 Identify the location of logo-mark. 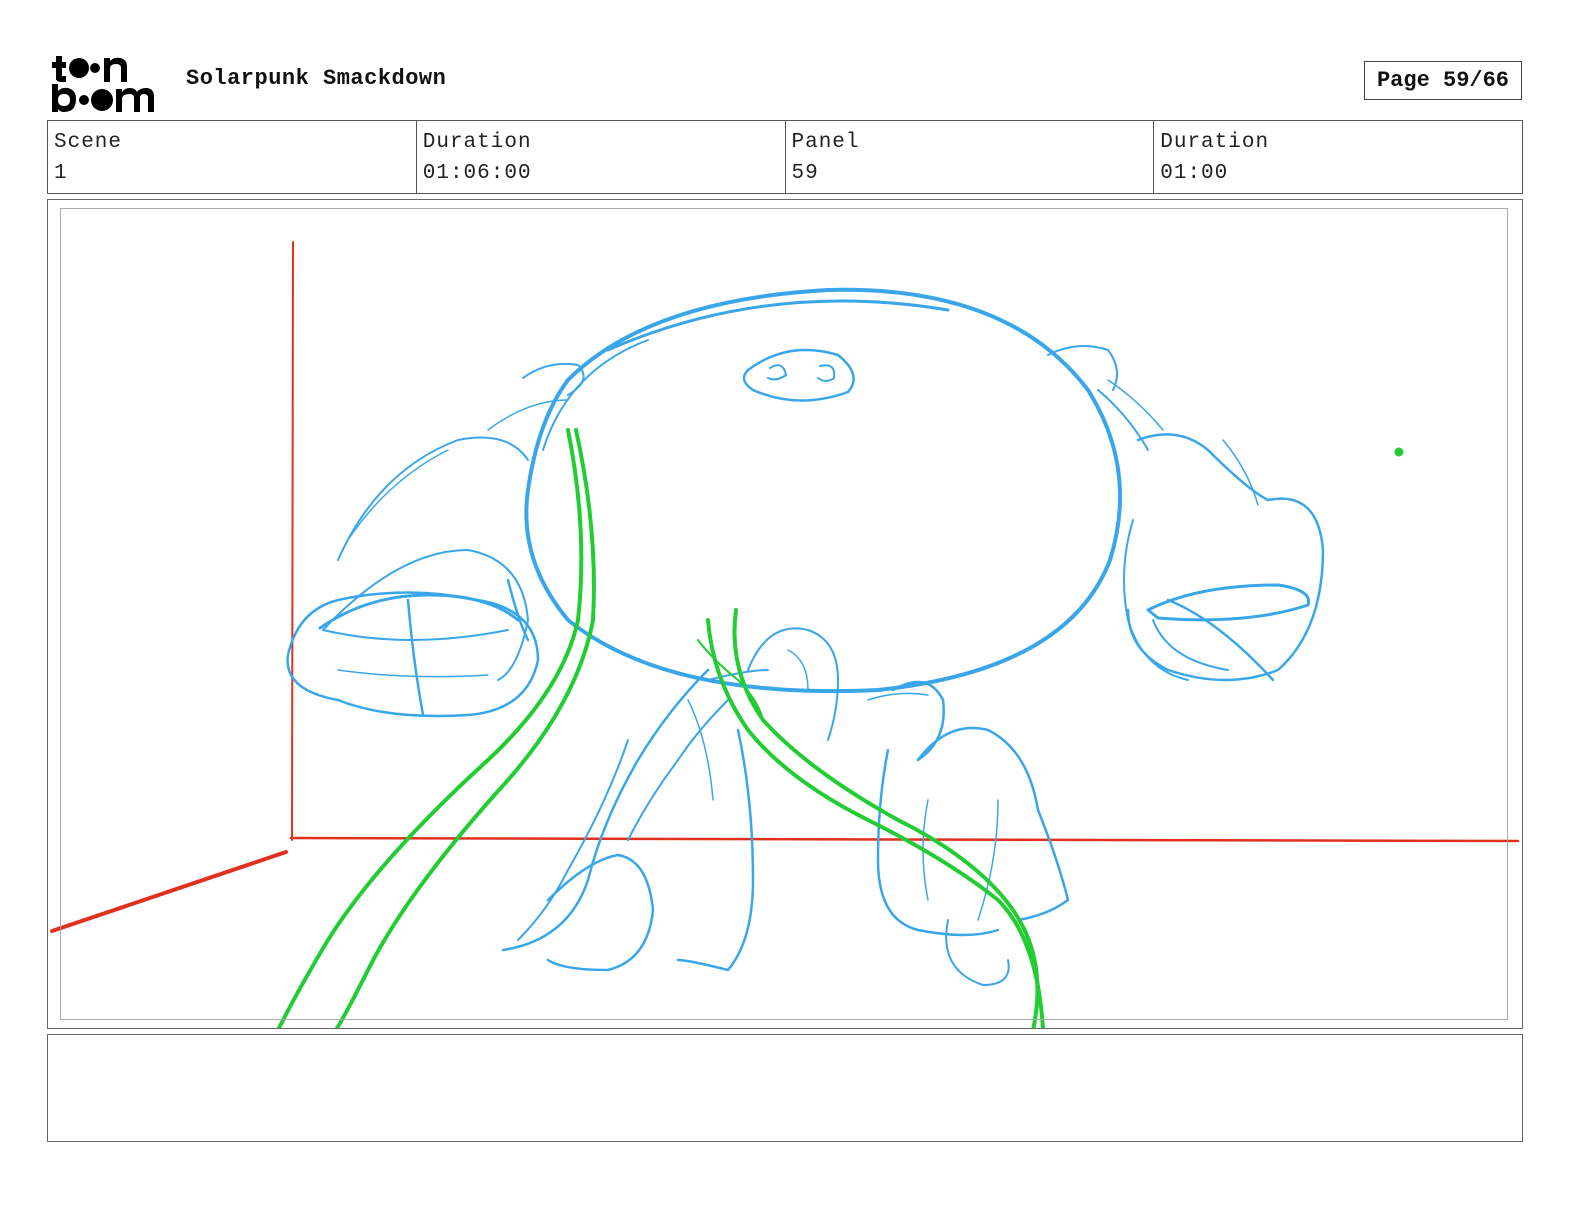
(103, 84).